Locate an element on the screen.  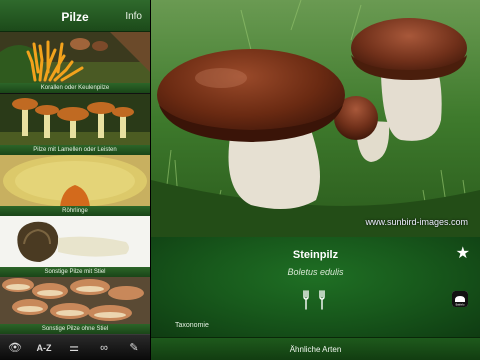
bottom-toolbar: 👁 A-Z ⚌ ∞ ✎ is located at coordinates (75, 347).